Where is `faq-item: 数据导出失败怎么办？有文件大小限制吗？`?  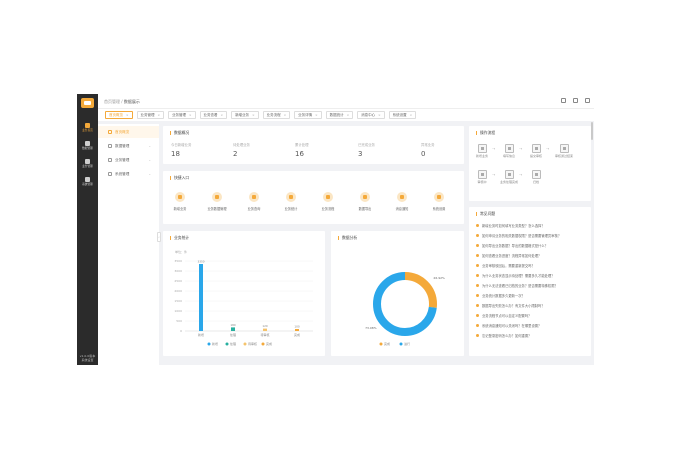
faq-item: 数据导出失败怎么办？有文件大小限制吗？ is located at coordinates (531, 305).